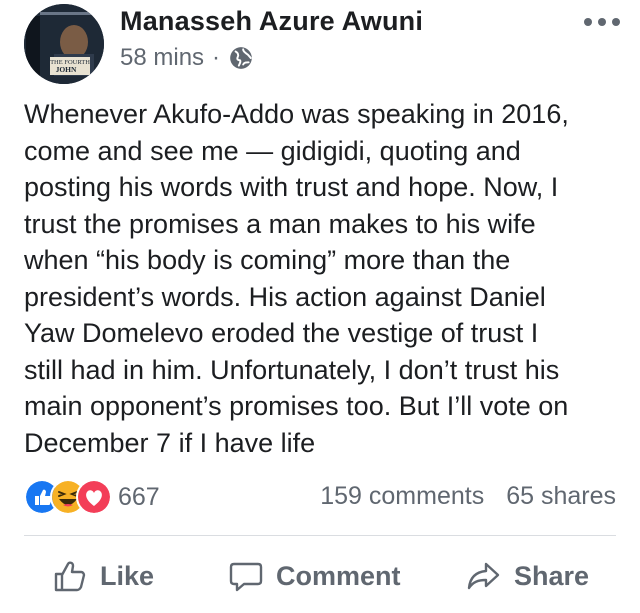 This screenshot has width=640, height=613. I want to click on reaction-count: 667, so click(139, 496).